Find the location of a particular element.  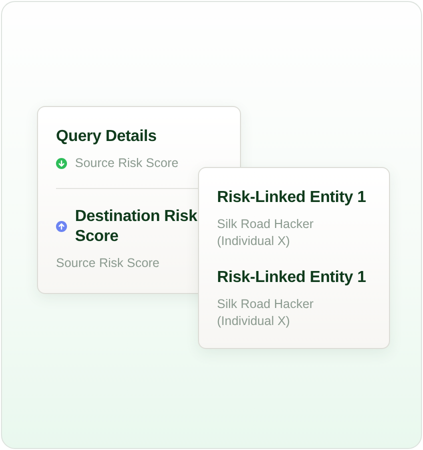

section-heading: Destination Risk Score is located at coordinates (136, 226).